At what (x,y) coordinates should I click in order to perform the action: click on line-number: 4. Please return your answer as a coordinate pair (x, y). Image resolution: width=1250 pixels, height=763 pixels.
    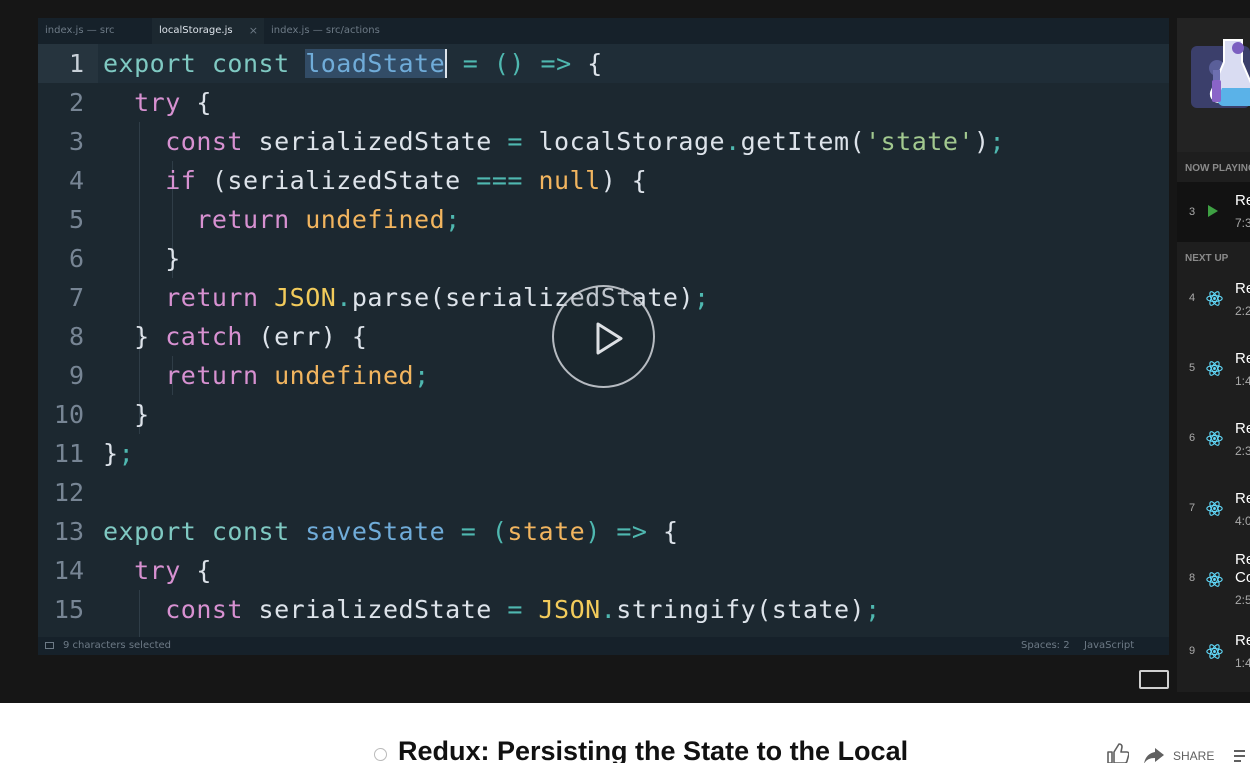
    Looking at the image, I should click on (76, 180).